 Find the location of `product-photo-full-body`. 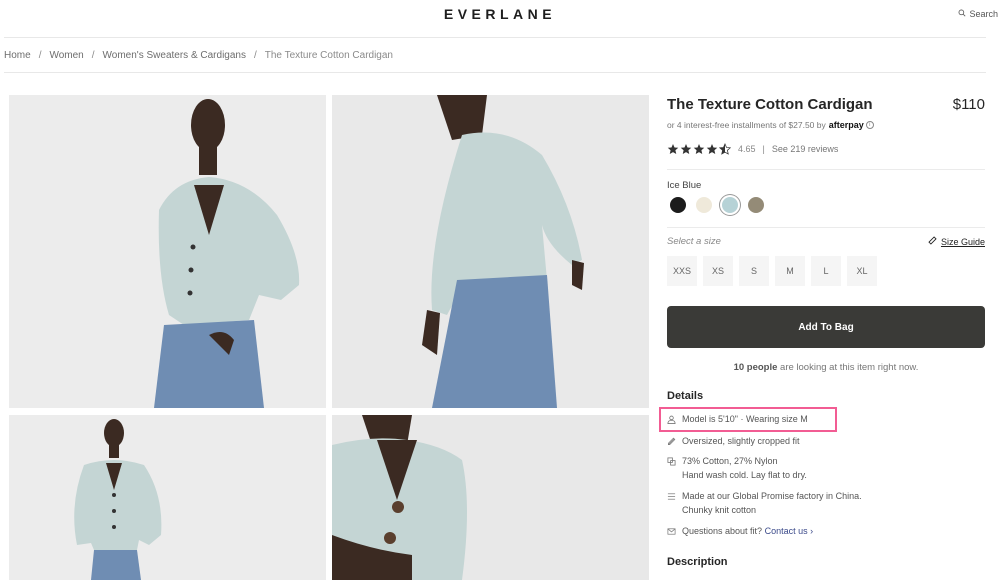

product-photo-full-body is located at coordinates (167, 497).